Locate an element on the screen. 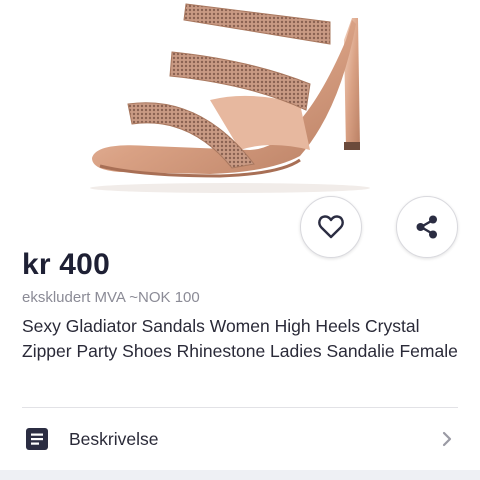 The height and width of the screenshot is (480, 480). bottom-band is located at coordinates (240, 475).